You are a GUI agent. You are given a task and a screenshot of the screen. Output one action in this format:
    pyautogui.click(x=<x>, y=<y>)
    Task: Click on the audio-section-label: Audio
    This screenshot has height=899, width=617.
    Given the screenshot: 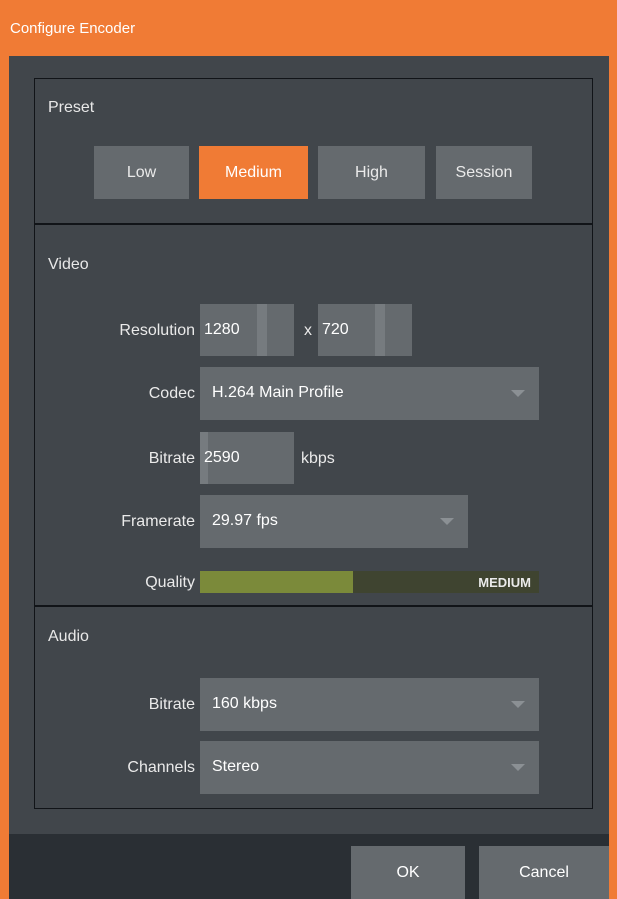 What is the action you would take?
    pyautogui.click(x=68, y=636)
    